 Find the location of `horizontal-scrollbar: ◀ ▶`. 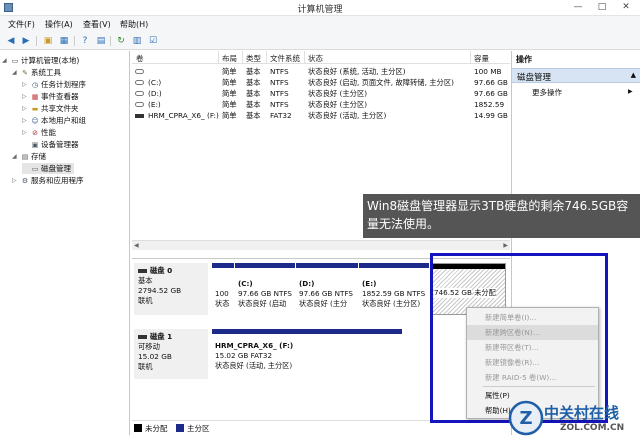

horizontal-scrollbar: ◀ ▶ is located at coordinates (321, 245).